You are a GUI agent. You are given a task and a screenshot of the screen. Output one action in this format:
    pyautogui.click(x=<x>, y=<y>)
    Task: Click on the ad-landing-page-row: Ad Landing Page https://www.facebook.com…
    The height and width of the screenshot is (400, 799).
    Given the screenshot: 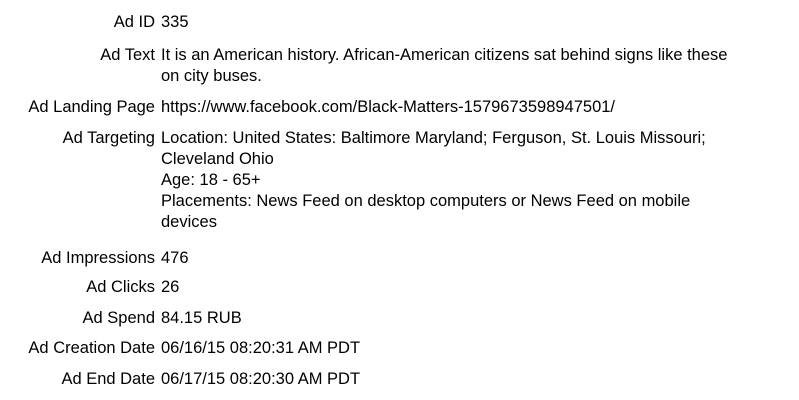 What is the action you would take?
    pyautogui.click(x=399, y=107)
    